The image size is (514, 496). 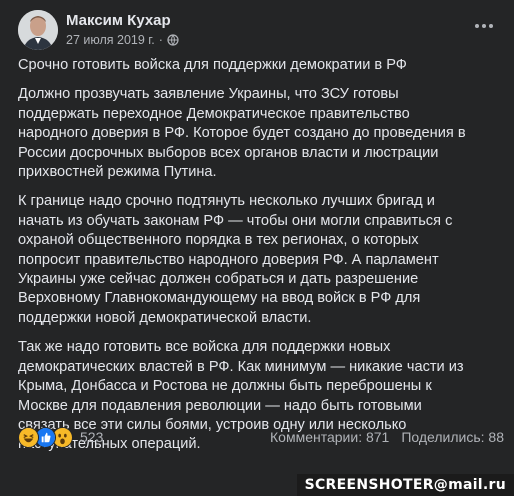 What do you see at coordinates (47, 437) in the screenshot?
I see `reactions-summary` at bounding box center [47, 437].